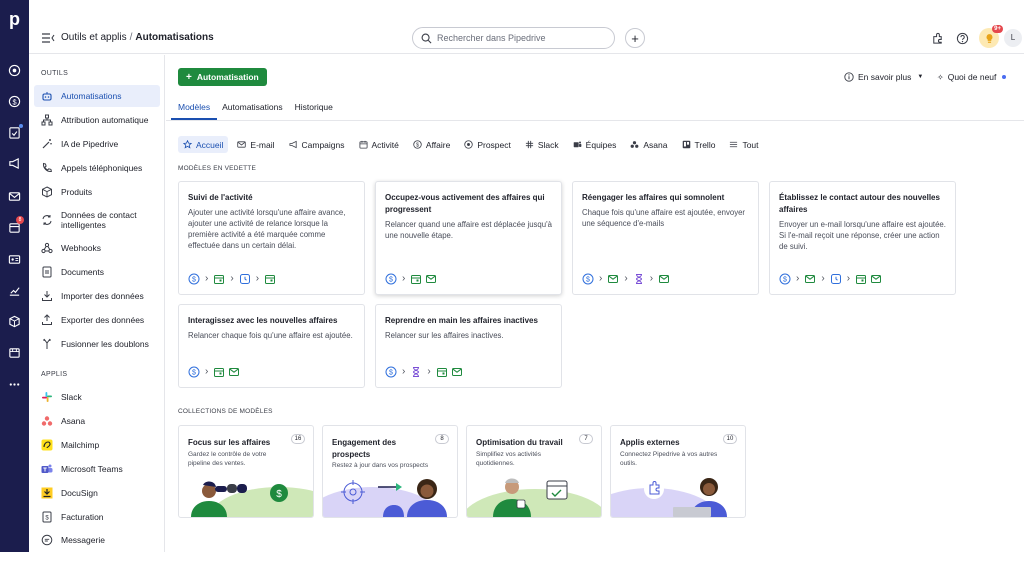 Image resolution: width=1024 pixels, height=576 pixels. I want to click on sidebar-item-merge: Fusionner les doublons, so click(97, 344).